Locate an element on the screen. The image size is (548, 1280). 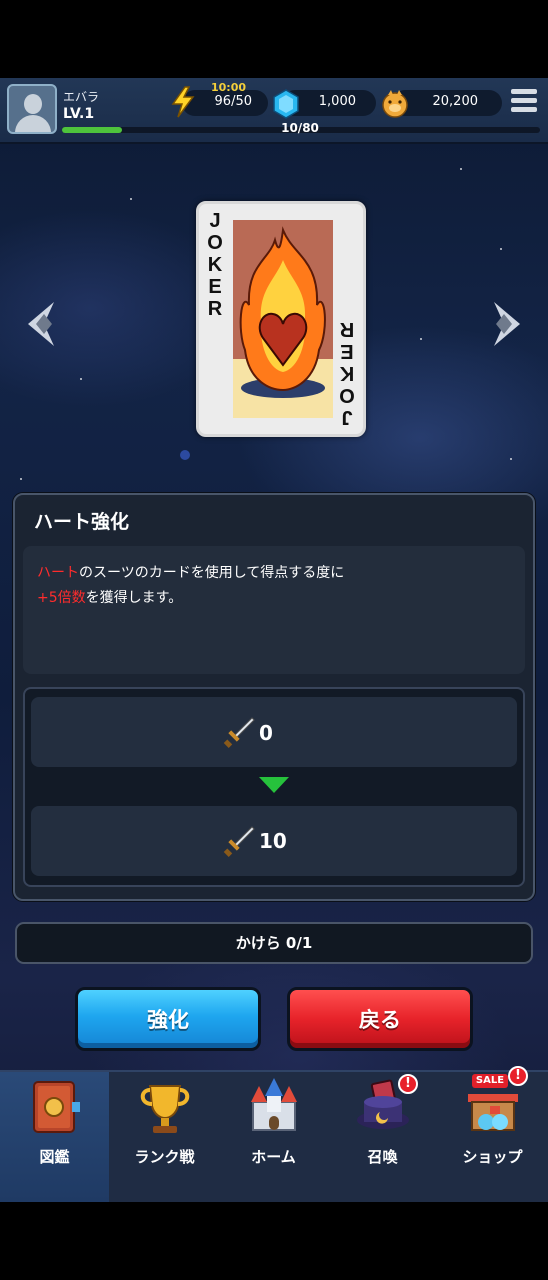
coin-pig-icon is located at coordinates (395, 104).